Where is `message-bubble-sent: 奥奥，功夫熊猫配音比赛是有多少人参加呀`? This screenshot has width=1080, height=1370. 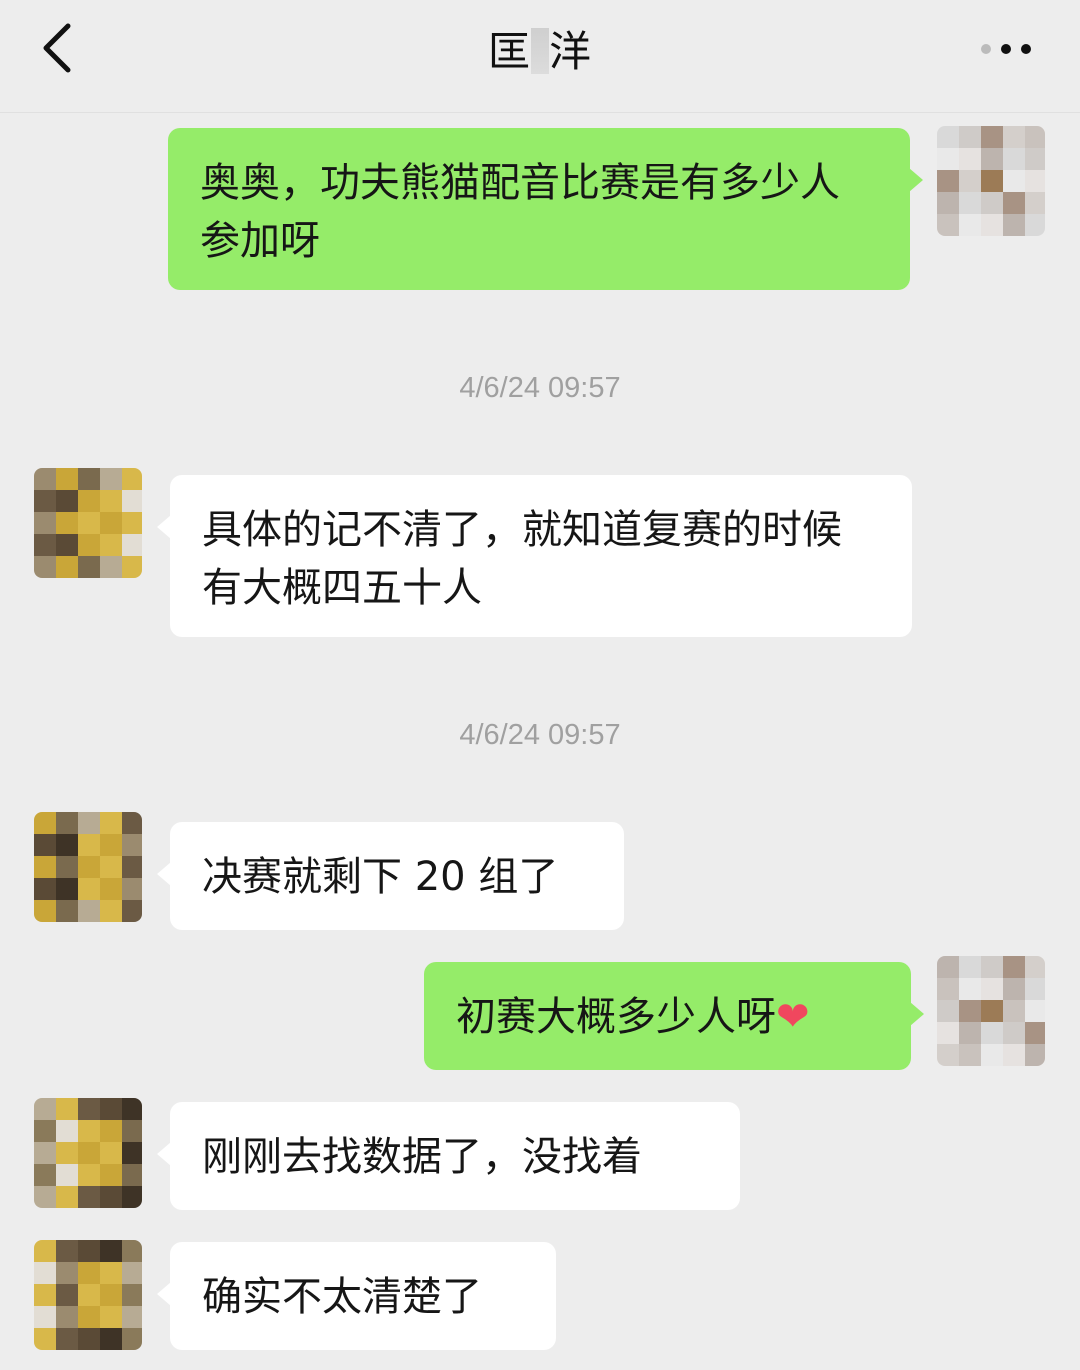 message-bubble-sent: 奥奥，功夫熊猫配音比赛是有多少人参加呀 is located at coordinates (545, 209).